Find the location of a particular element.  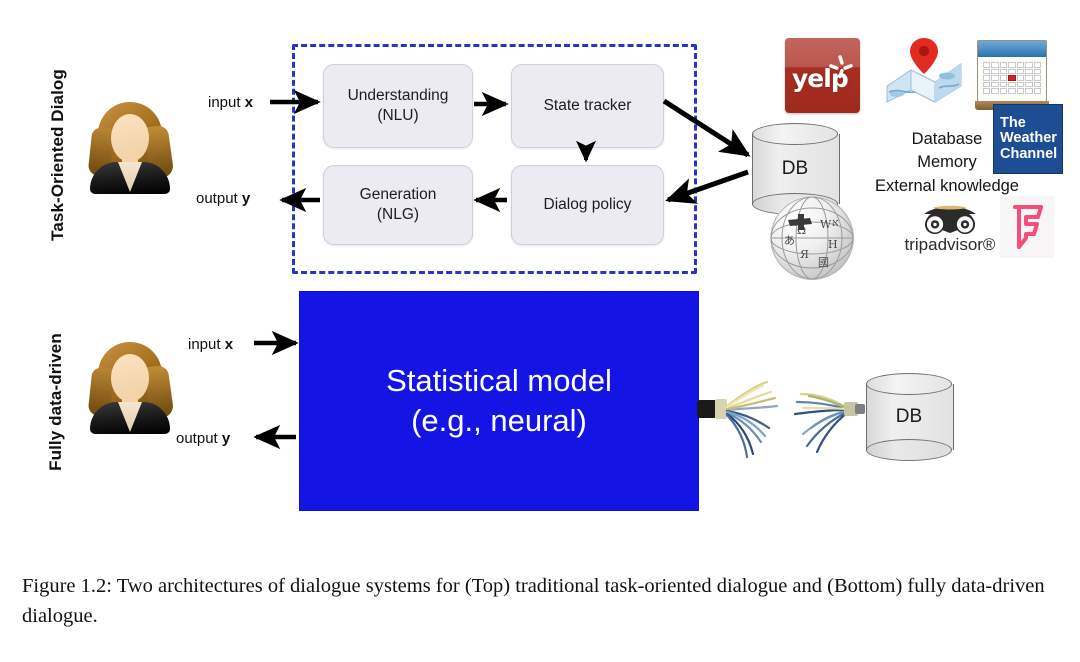

foursquare-f-graphic is located at coordinates (1028, 227).